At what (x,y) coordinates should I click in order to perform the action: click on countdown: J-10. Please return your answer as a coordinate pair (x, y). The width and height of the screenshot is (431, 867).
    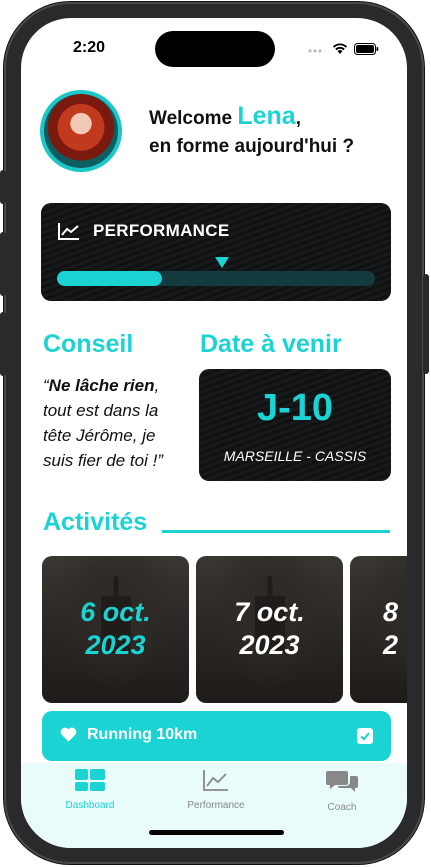
    Looking at the image, I should click on (295, 408).